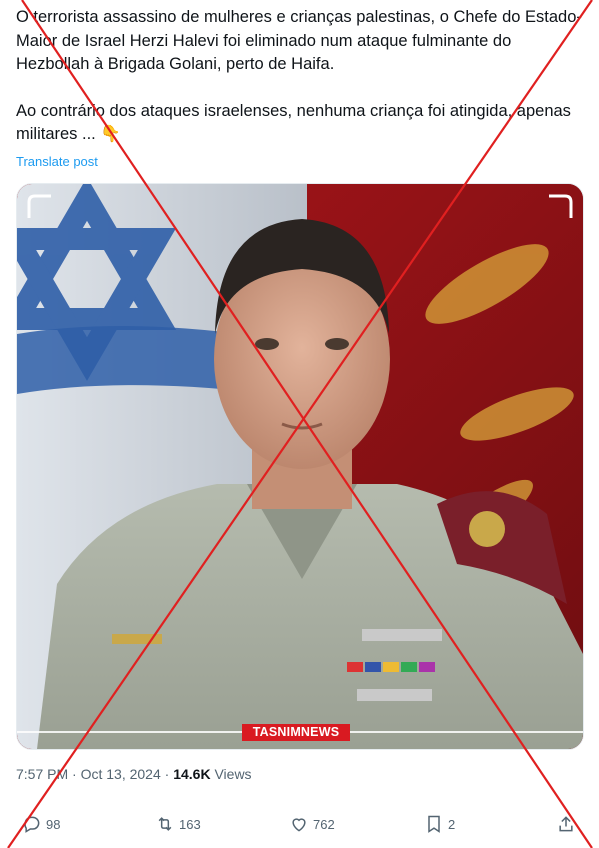  I want to click on share-icon, so click(566, 824).